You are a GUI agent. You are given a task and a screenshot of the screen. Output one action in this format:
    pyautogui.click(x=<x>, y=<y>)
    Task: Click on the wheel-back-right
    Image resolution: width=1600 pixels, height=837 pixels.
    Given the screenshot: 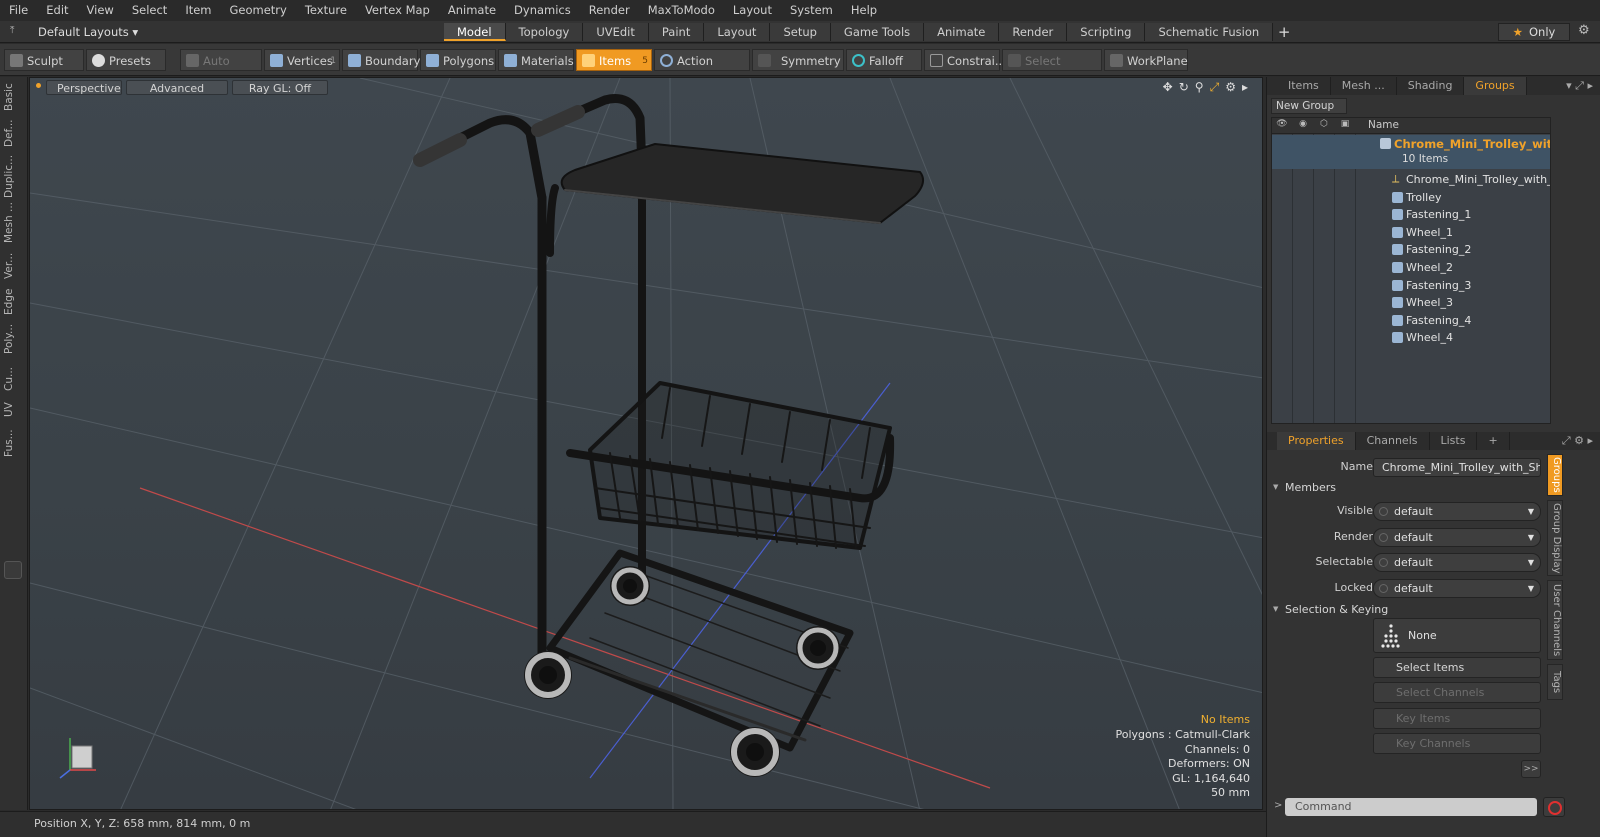 What is the action you would take?
    pyautogui.click(x=818, y=648)
    